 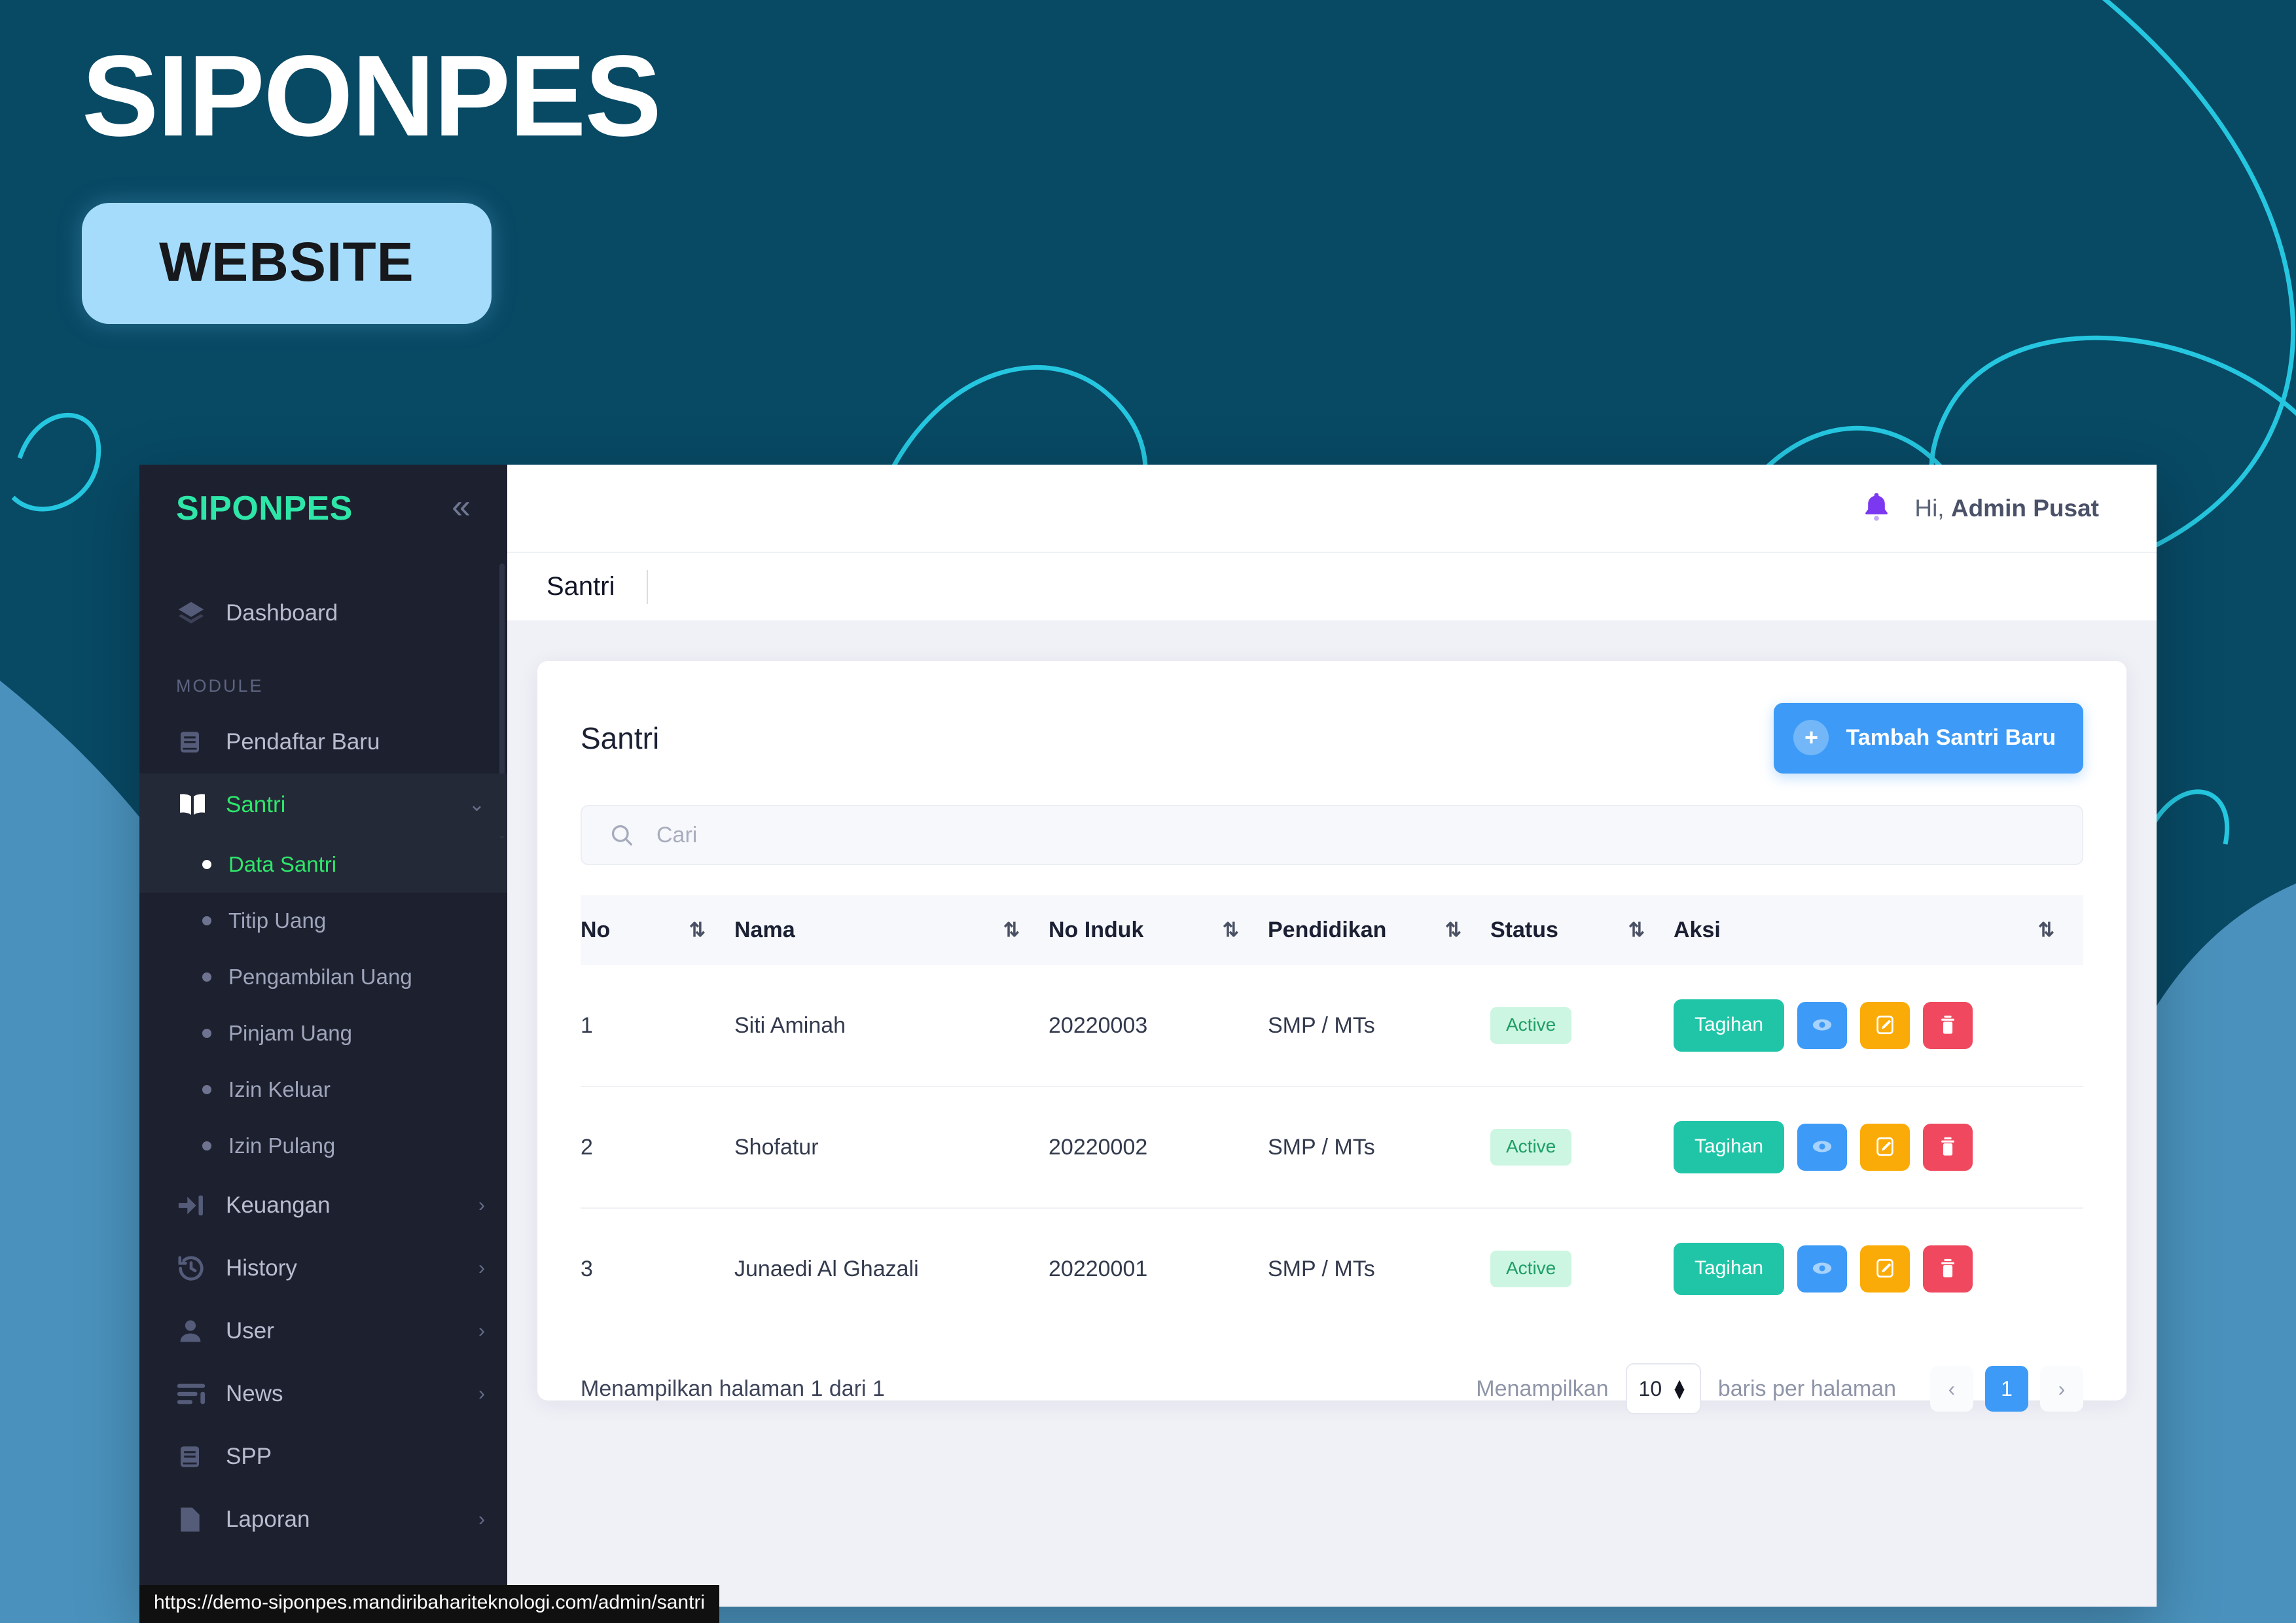 What do you see at coordinates (323, 1205) in the screenshot?
I see `sidebar-item-keuangan: Keuangan ›` at bounding box center [323, 1205].